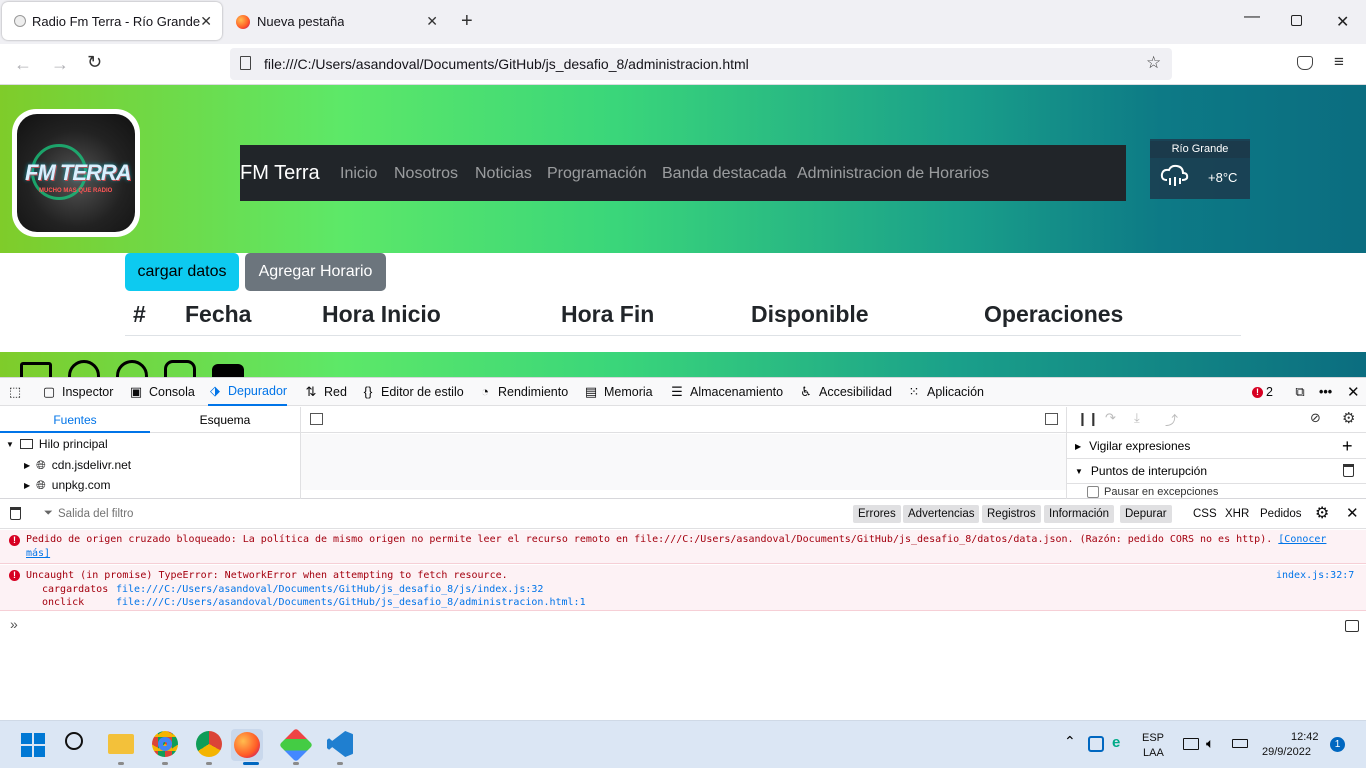  Describe the element at coordinates (95, 514) in the screenshot. I see `console-filter-input: Salida del filtro` at that location.